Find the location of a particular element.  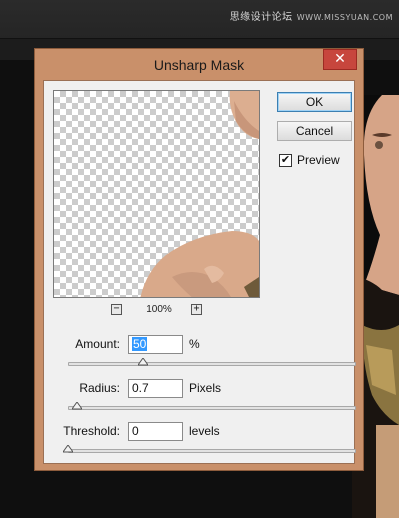

watermark-url: WWW.MISSYUAN.COM is located at coordinates (344, 17).